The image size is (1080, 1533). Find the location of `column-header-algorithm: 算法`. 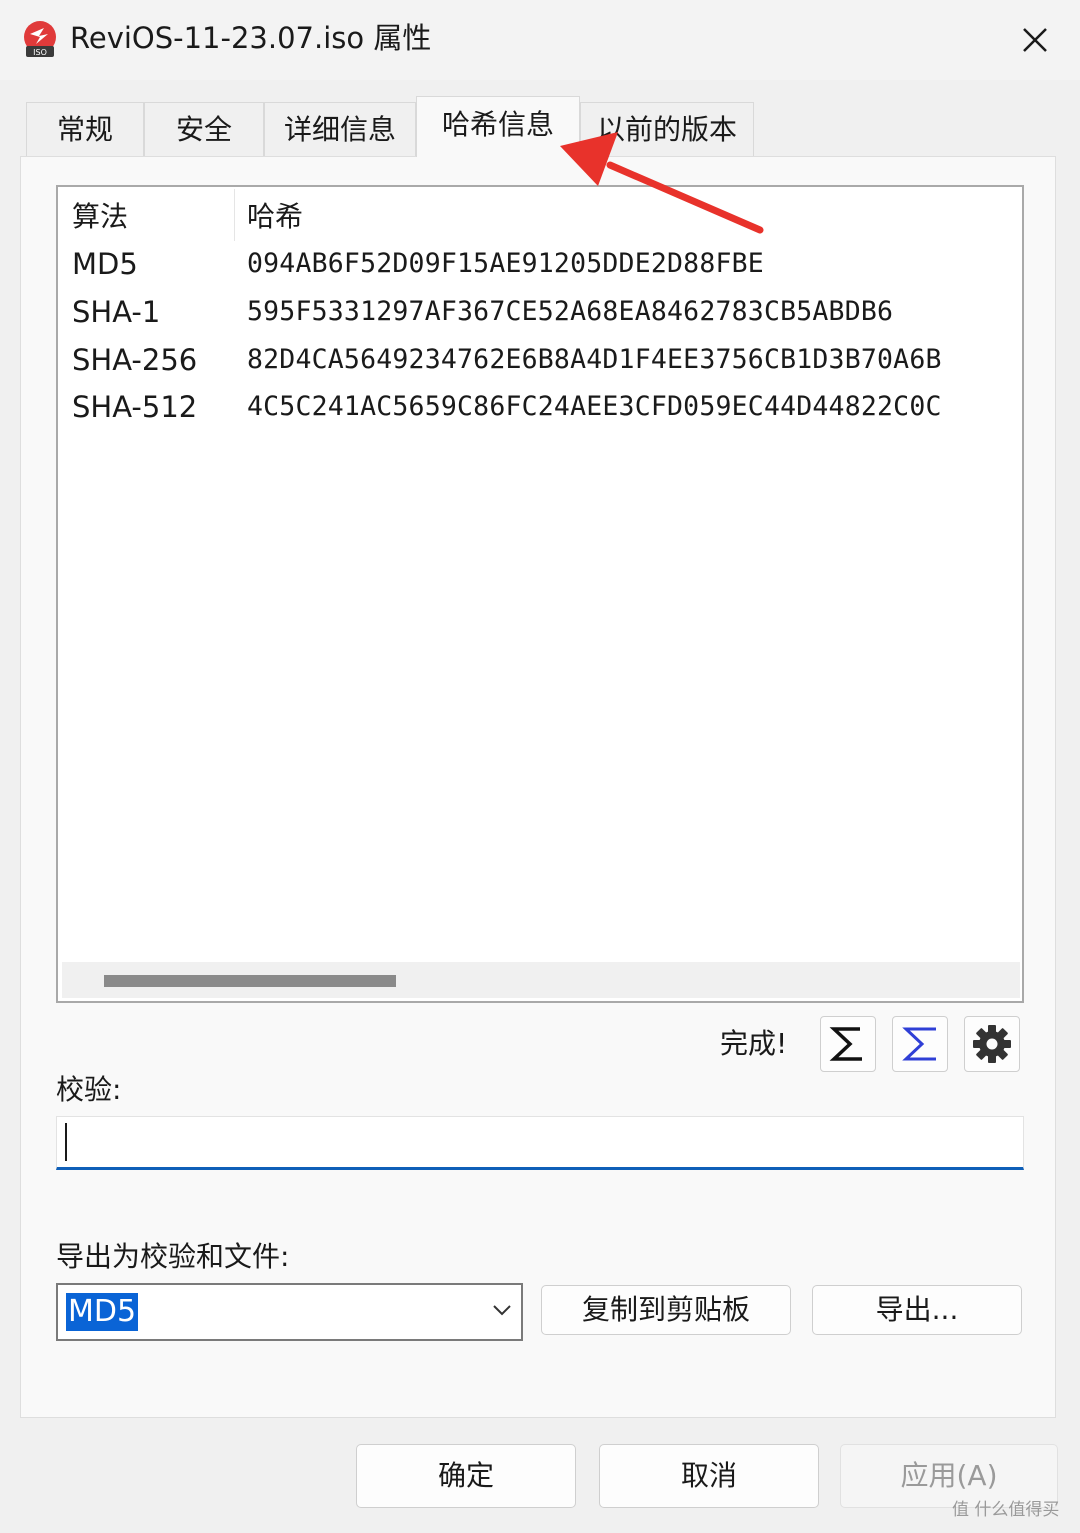

column-header-algorithm: 算法 is located at coordinates (100, 215).